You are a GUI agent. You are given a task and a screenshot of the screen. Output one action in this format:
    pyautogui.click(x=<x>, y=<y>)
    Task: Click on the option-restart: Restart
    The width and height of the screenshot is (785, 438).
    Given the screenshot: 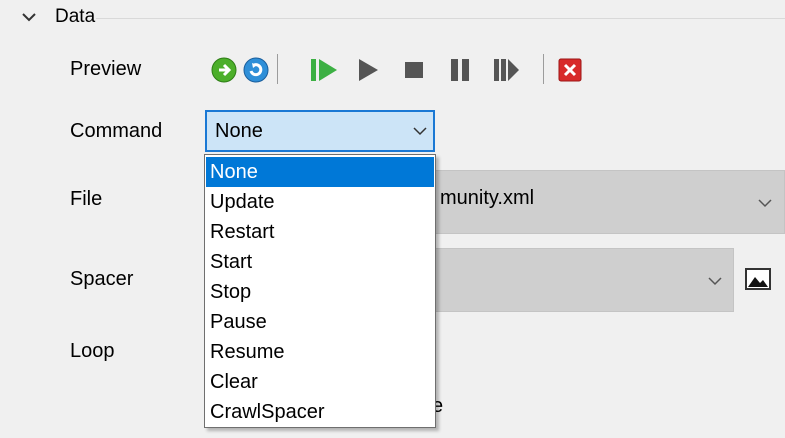 What is the action you would take?
    pyautogui.click(x=320, y=232)
    